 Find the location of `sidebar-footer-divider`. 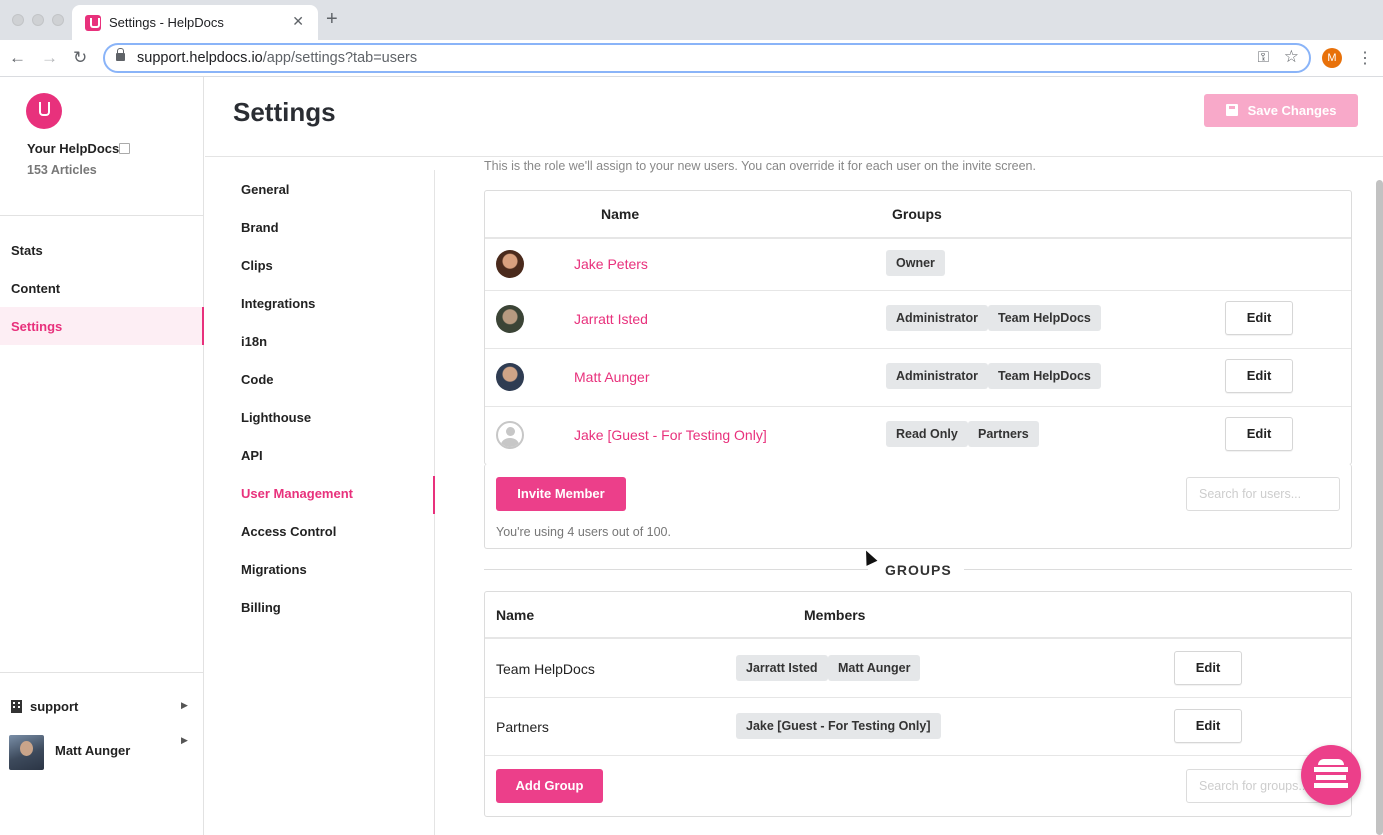

sidebar-footer-divider is located at coordinates (102, 672).